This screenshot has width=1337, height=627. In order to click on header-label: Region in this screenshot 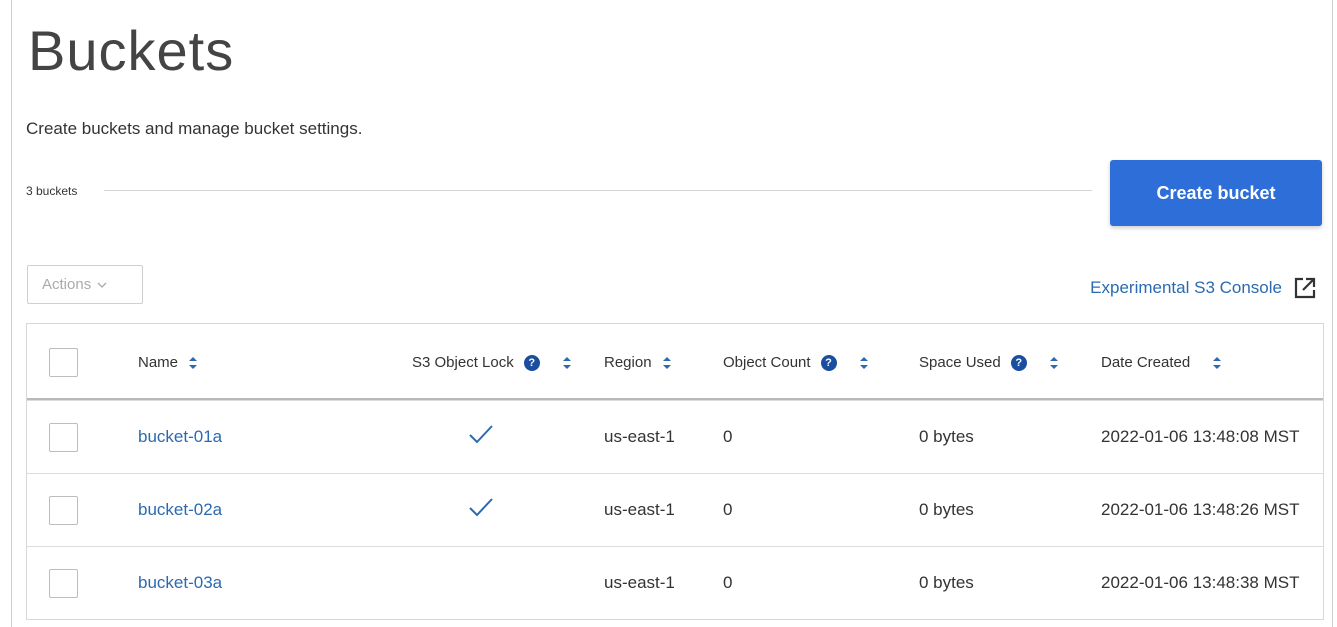, I will do `click(628, 362)`.